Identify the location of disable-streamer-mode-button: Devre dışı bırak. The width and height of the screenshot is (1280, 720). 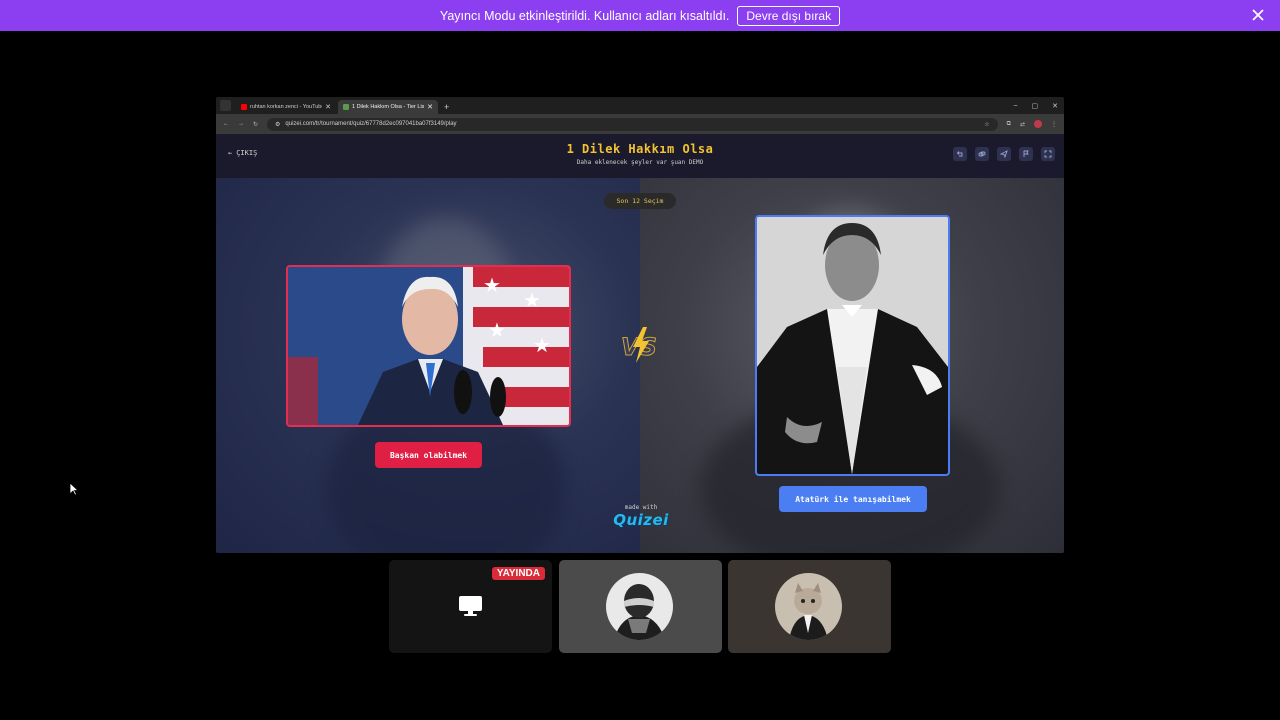
(789, 15).